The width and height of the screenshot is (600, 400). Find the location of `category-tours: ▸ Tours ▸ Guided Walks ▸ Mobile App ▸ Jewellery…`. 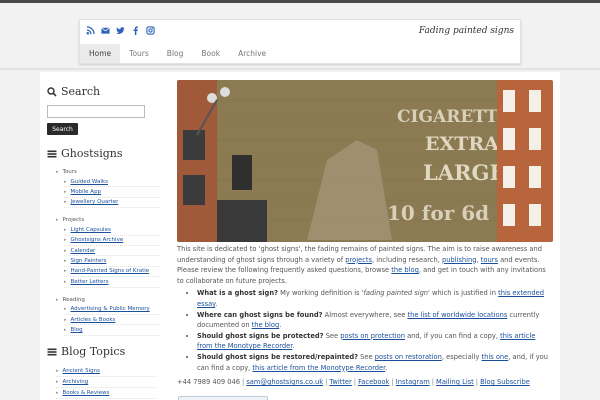

category-tours: ▸ Tours ▸ Guided Walks ▸ Mobile App ▸ Jewellery… is located at coordinates (103, 188).